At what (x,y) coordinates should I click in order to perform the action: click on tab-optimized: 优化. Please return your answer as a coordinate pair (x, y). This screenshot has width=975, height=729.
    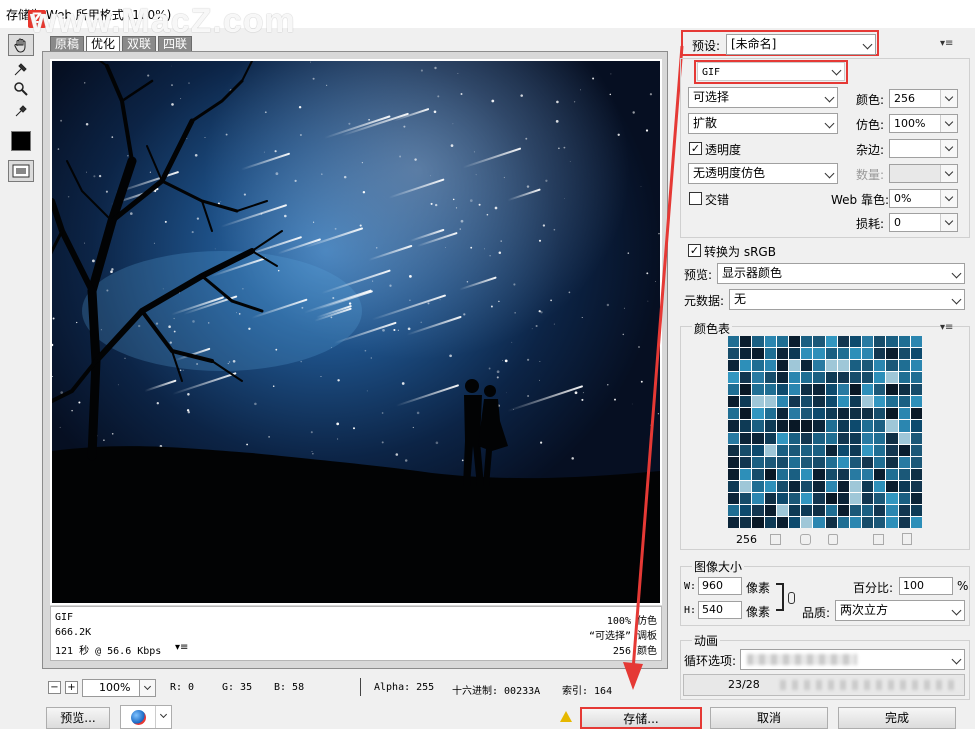
    Looking at the image, I should click on (103, 44).